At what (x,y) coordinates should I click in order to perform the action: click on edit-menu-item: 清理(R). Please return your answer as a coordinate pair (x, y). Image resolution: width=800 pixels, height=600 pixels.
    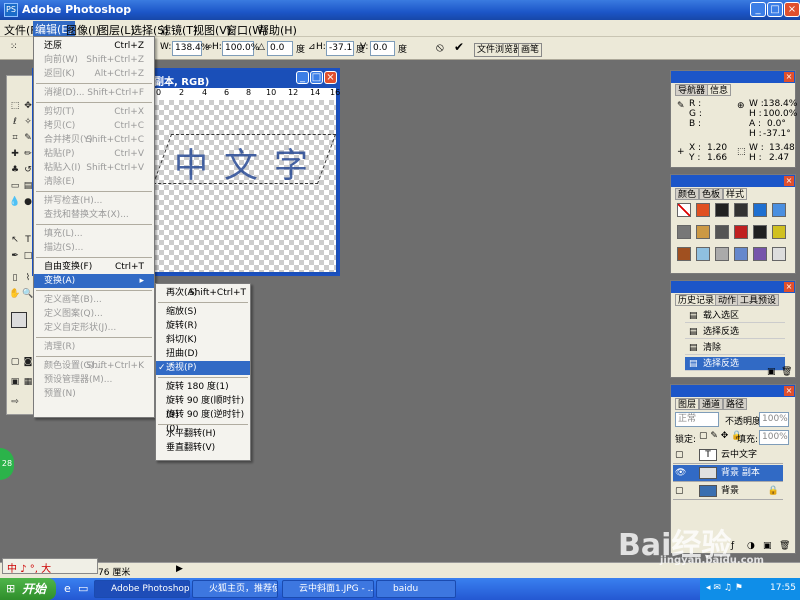
    Looking at the image, I should click on (94, 347).